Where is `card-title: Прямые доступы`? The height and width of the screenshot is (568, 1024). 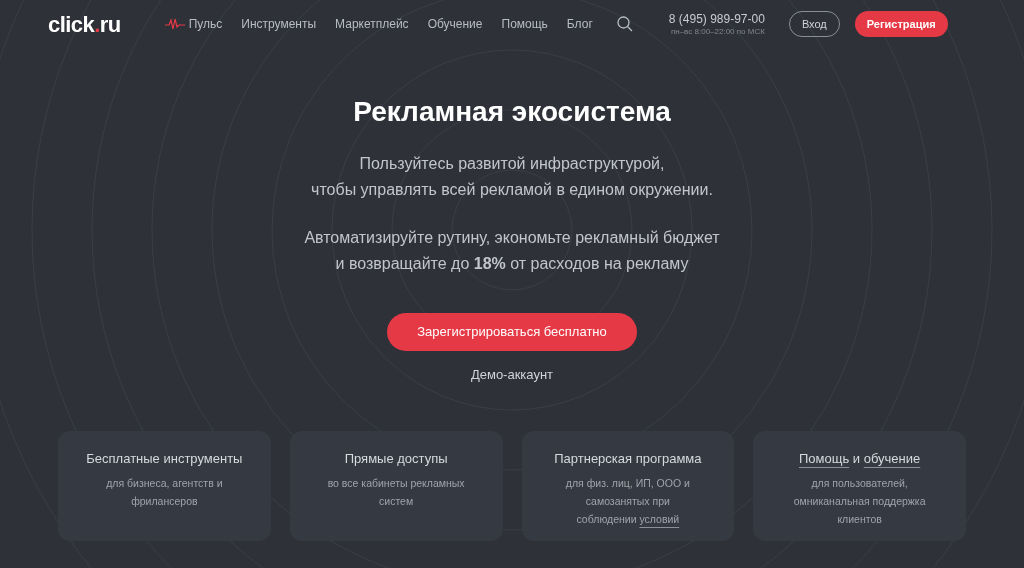
card-title: Прямые доступы is located at coordinates (396, 458).